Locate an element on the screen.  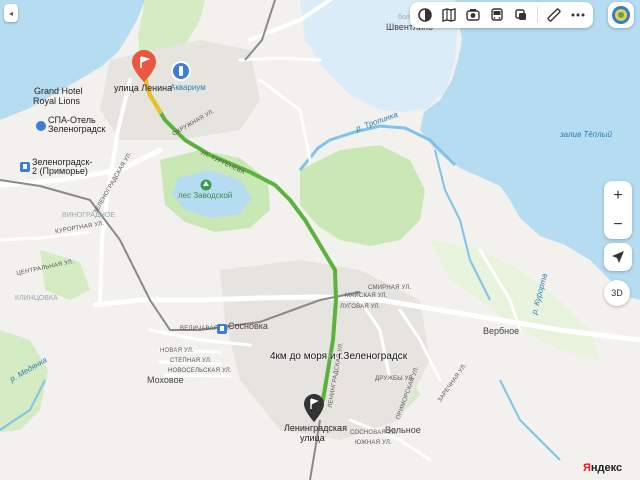
ruler-icon is located at coordinates (554, 15).